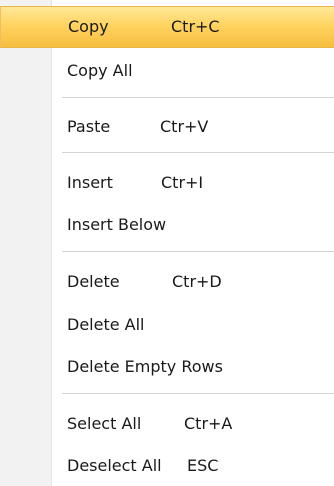 Image resolution: width=334 pixels, height=486 pixels. I want to click on menu-item-insert: Insert Ctr+I, so click(167, 183).